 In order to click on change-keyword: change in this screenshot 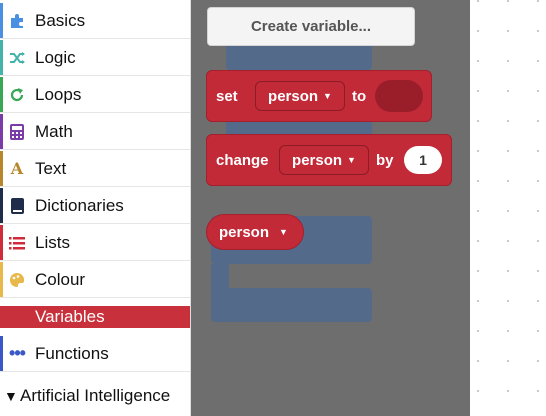, I will do `click(242, 160)`.